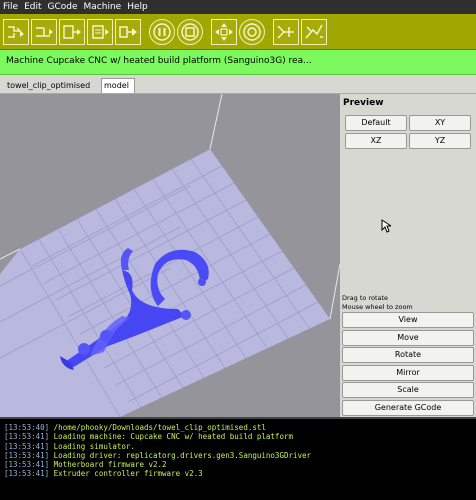 The width and height of the screenshot is (476, 500). I want to click on connect-icon, so click(16, 31).